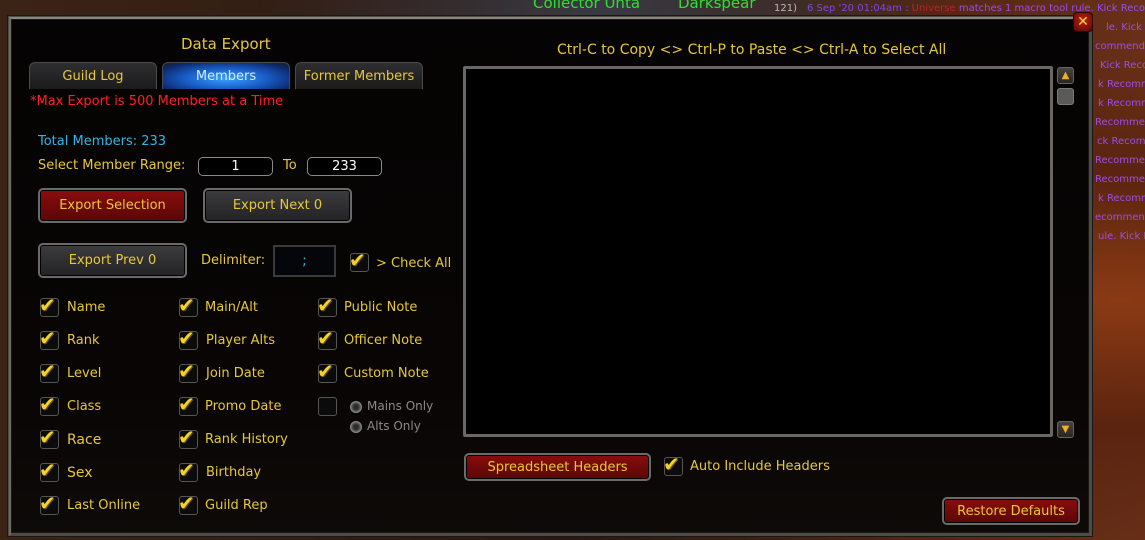 Image resolution: width=1145 pixels, height=540 pixels. I want to click on restore-defaults-button: Restore Defaults, so click(1011, 511).